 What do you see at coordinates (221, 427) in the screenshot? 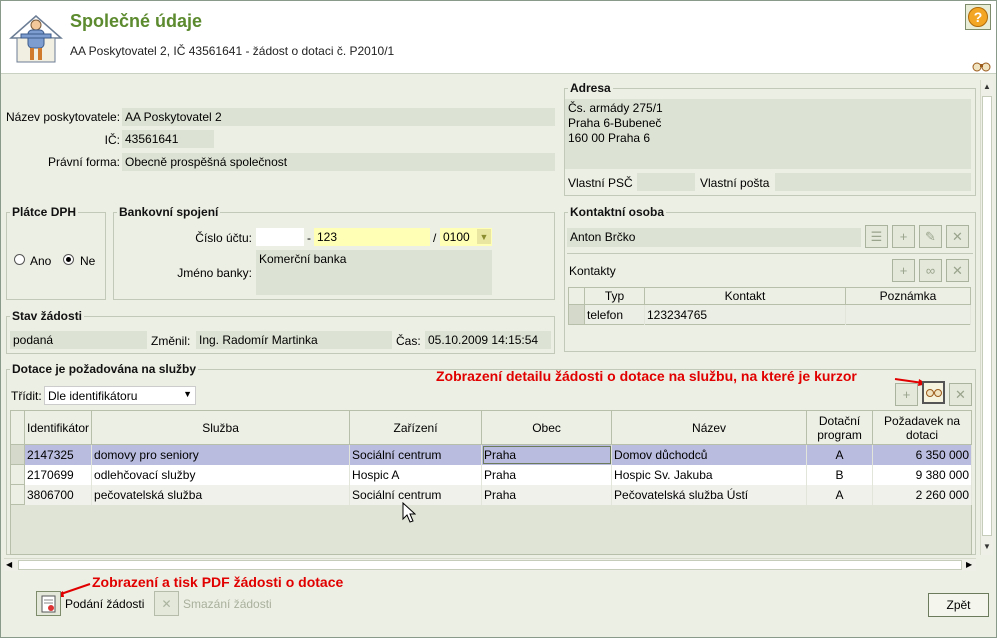
I see `column-header-service: Služba` at bounding box center [221, 427].